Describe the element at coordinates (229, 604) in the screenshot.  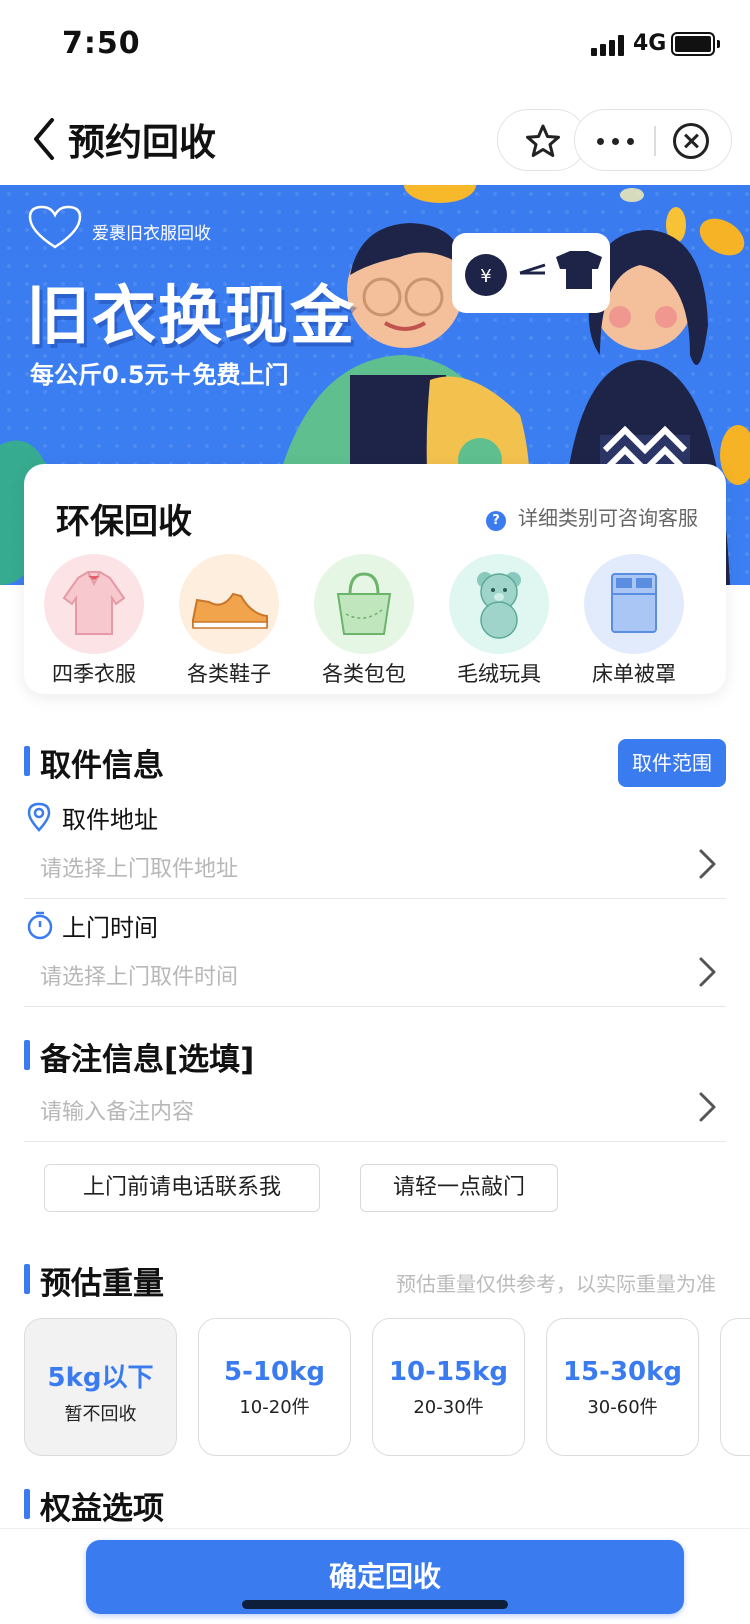
I see `shoe-icon` at that location.